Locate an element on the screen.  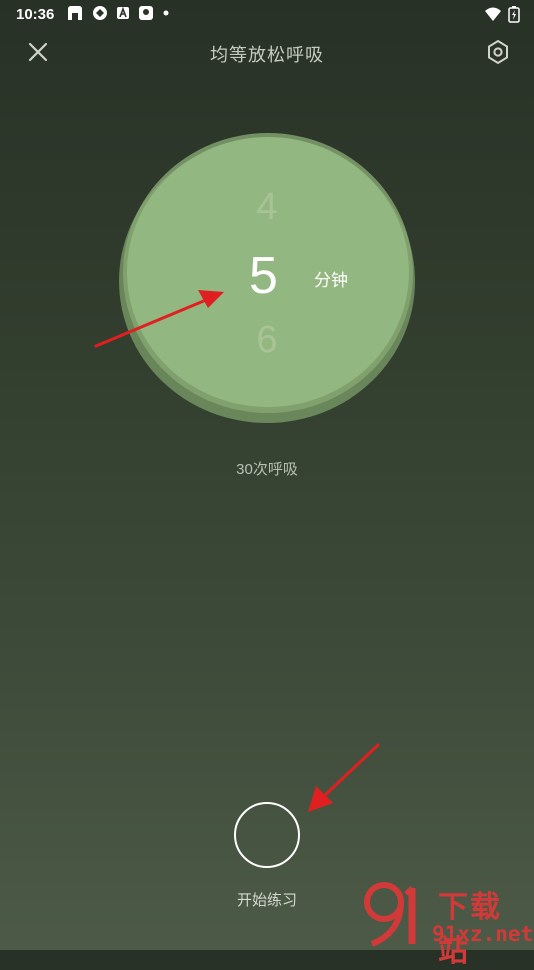
sync-icon is located at coordinates (100, 13).